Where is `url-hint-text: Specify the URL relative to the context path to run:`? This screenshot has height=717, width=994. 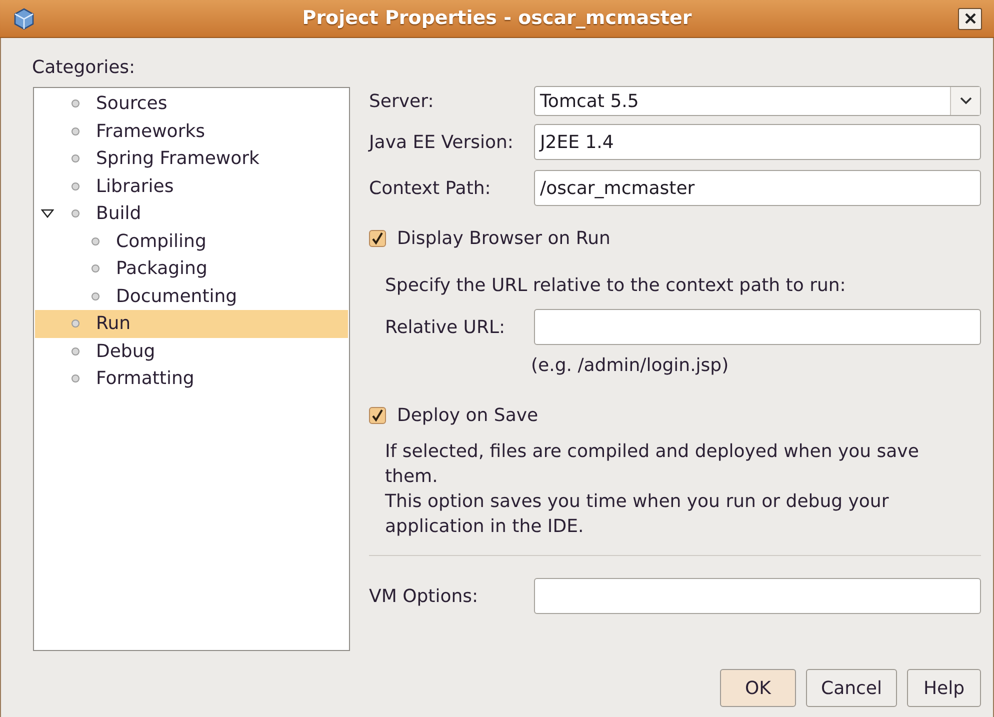 url-hint-text: Specify the URL relative to the context path to run: is located at coordinates (616, 286).